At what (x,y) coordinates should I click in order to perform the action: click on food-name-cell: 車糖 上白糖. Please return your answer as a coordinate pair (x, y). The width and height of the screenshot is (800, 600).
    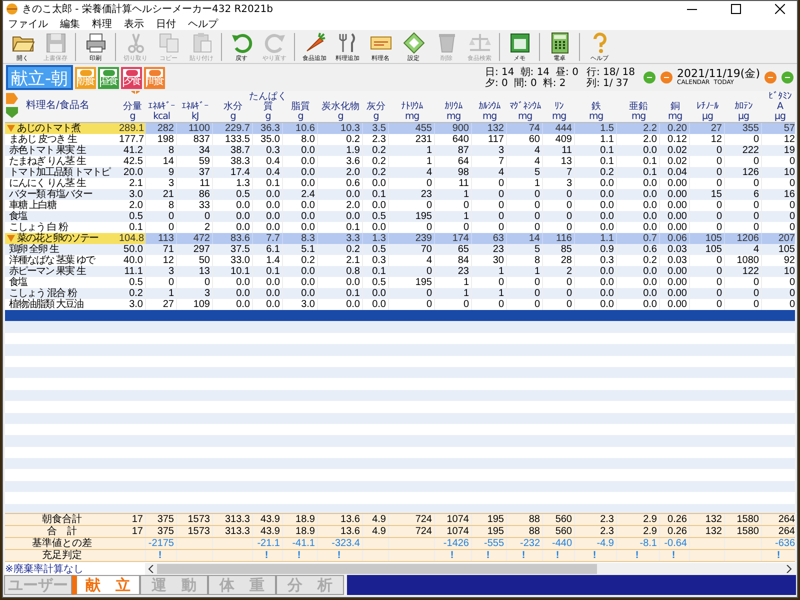
    Looking at the image, I should click on (62, 205).